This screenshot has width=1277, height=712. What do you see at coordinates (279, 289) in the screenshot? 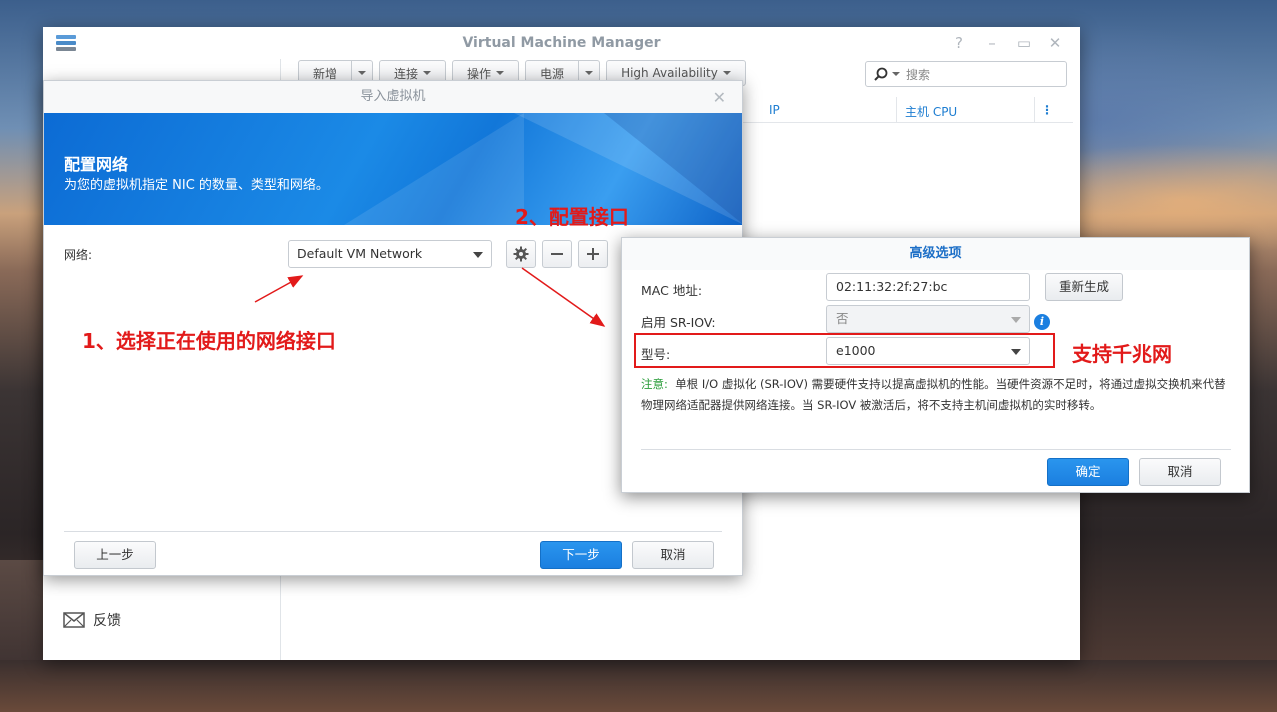
I see `arrow-to-network-select` at bounding box center [279, 289].